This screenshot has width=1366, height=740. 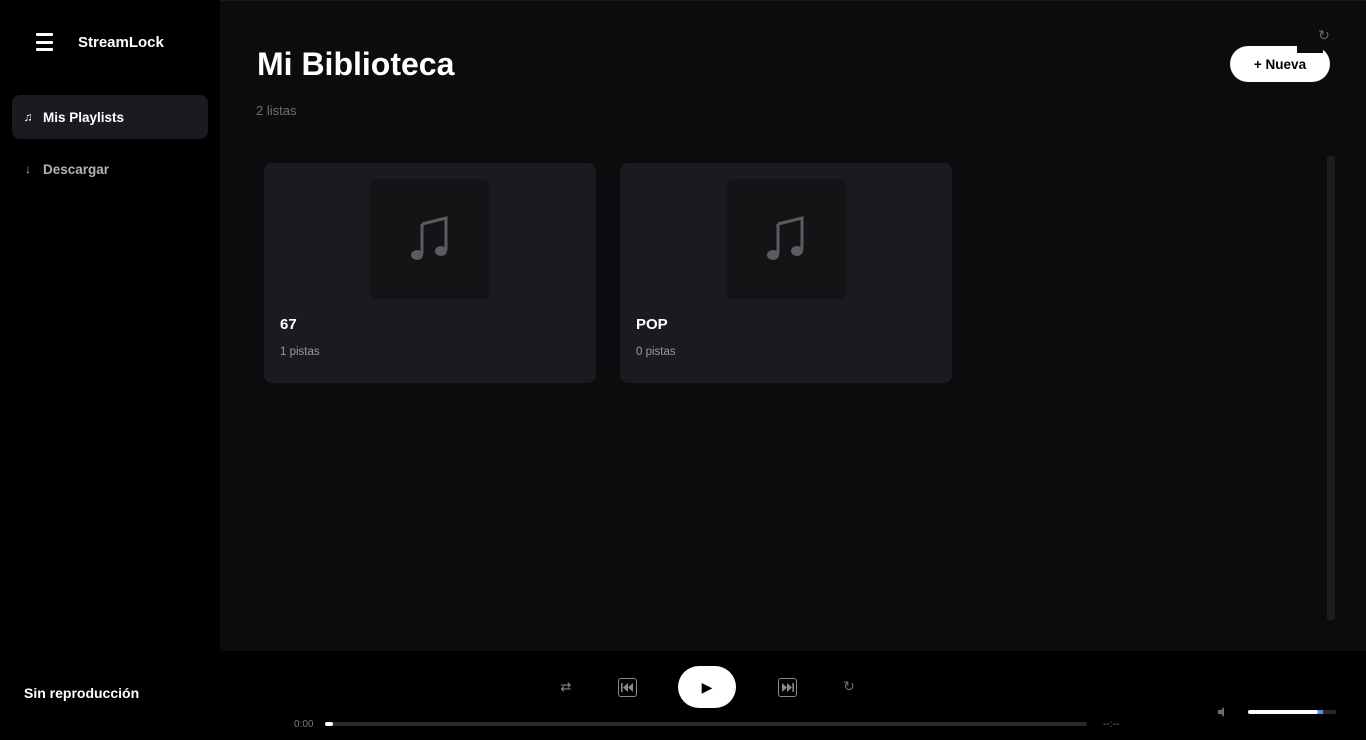 What do you see at coordinates (276, 110) in the screenshot?
I see `playlist-count: 2 listas` at bounding box center [276, 110].